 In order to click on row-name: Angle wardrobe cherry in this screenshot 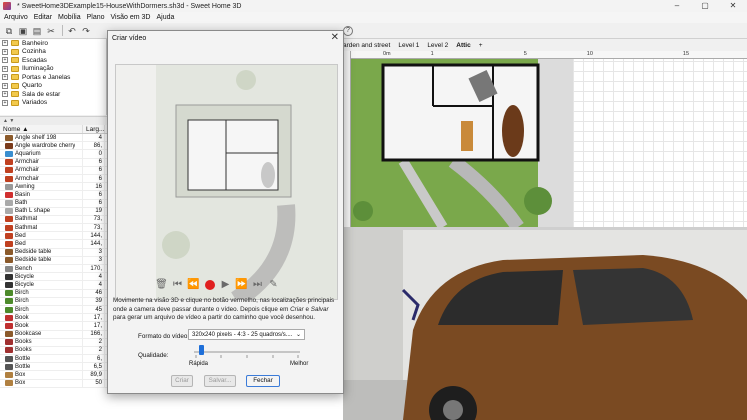, I will do `click(45, 145)`.